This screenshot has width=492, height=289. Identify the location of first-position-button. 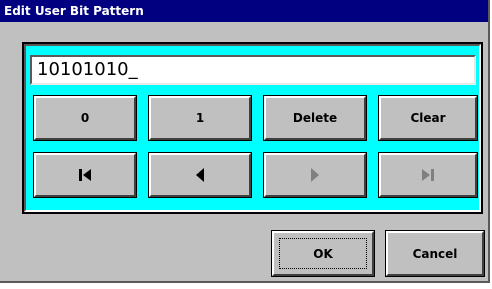
(85, 175).